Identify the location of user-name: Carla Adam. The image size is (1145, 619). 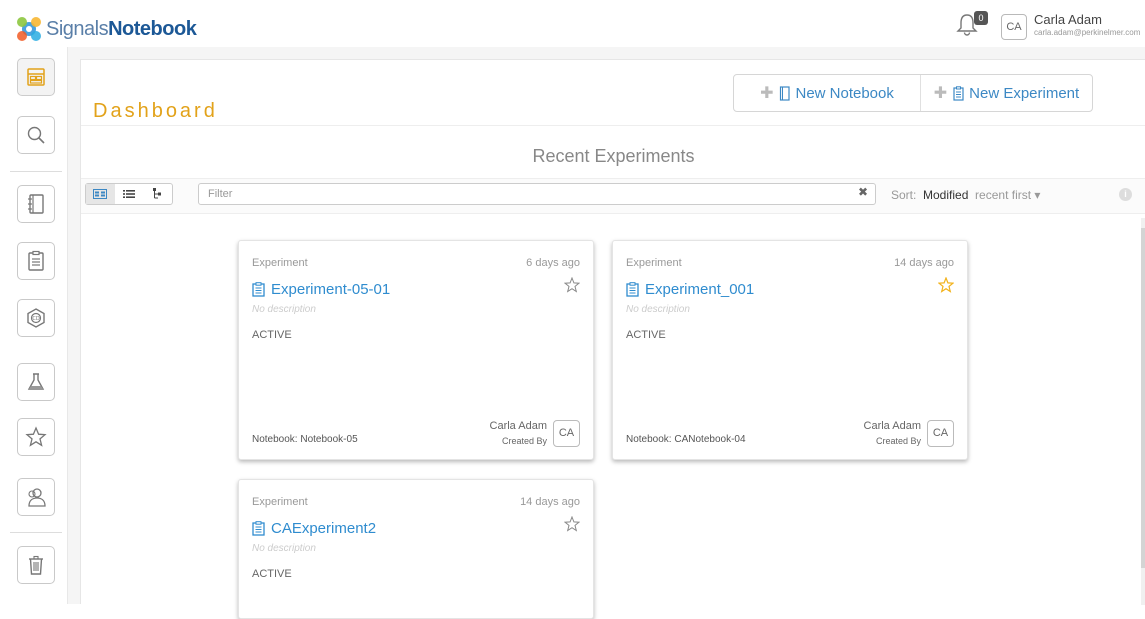
(1068, 19).